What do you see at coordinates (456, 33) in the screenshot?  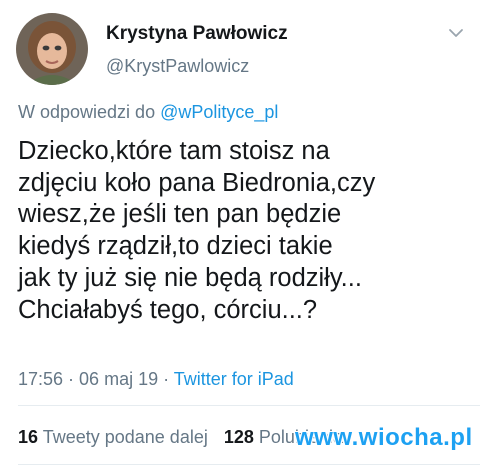 I see `chevron-down-icon` at bounding box center [456, 33].